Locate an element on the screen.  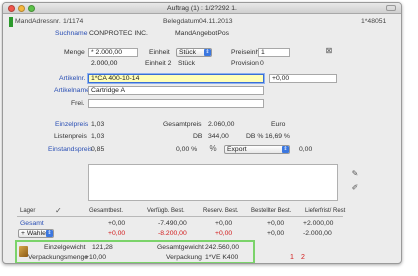
table-header-bestellter: Bestellter Best. is located at coordinates (271, 211).